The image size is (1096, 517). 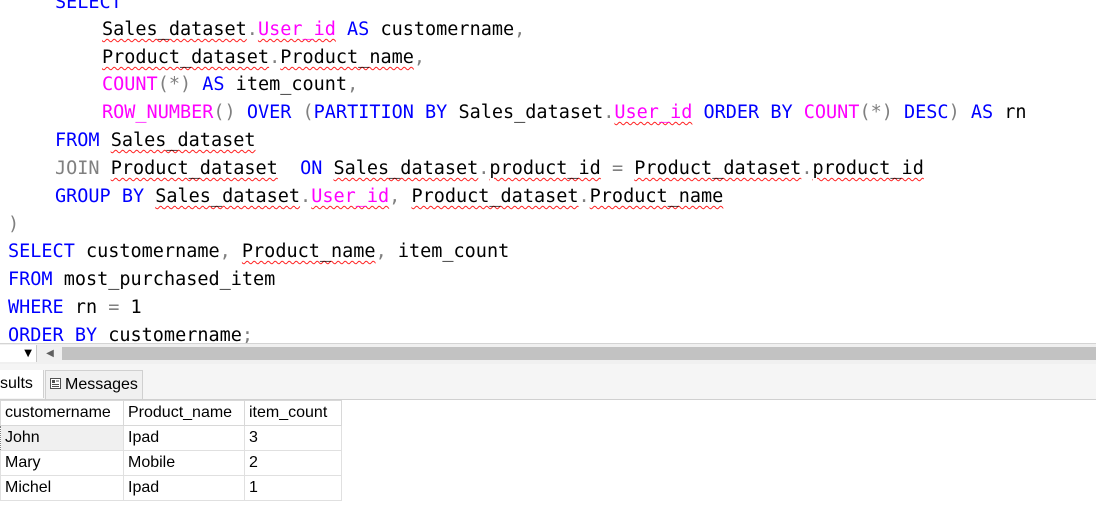 What do you see at coordinates (247, 334) in the screenshot?
I see `code-token: ;` at bounding box center [247, 334].